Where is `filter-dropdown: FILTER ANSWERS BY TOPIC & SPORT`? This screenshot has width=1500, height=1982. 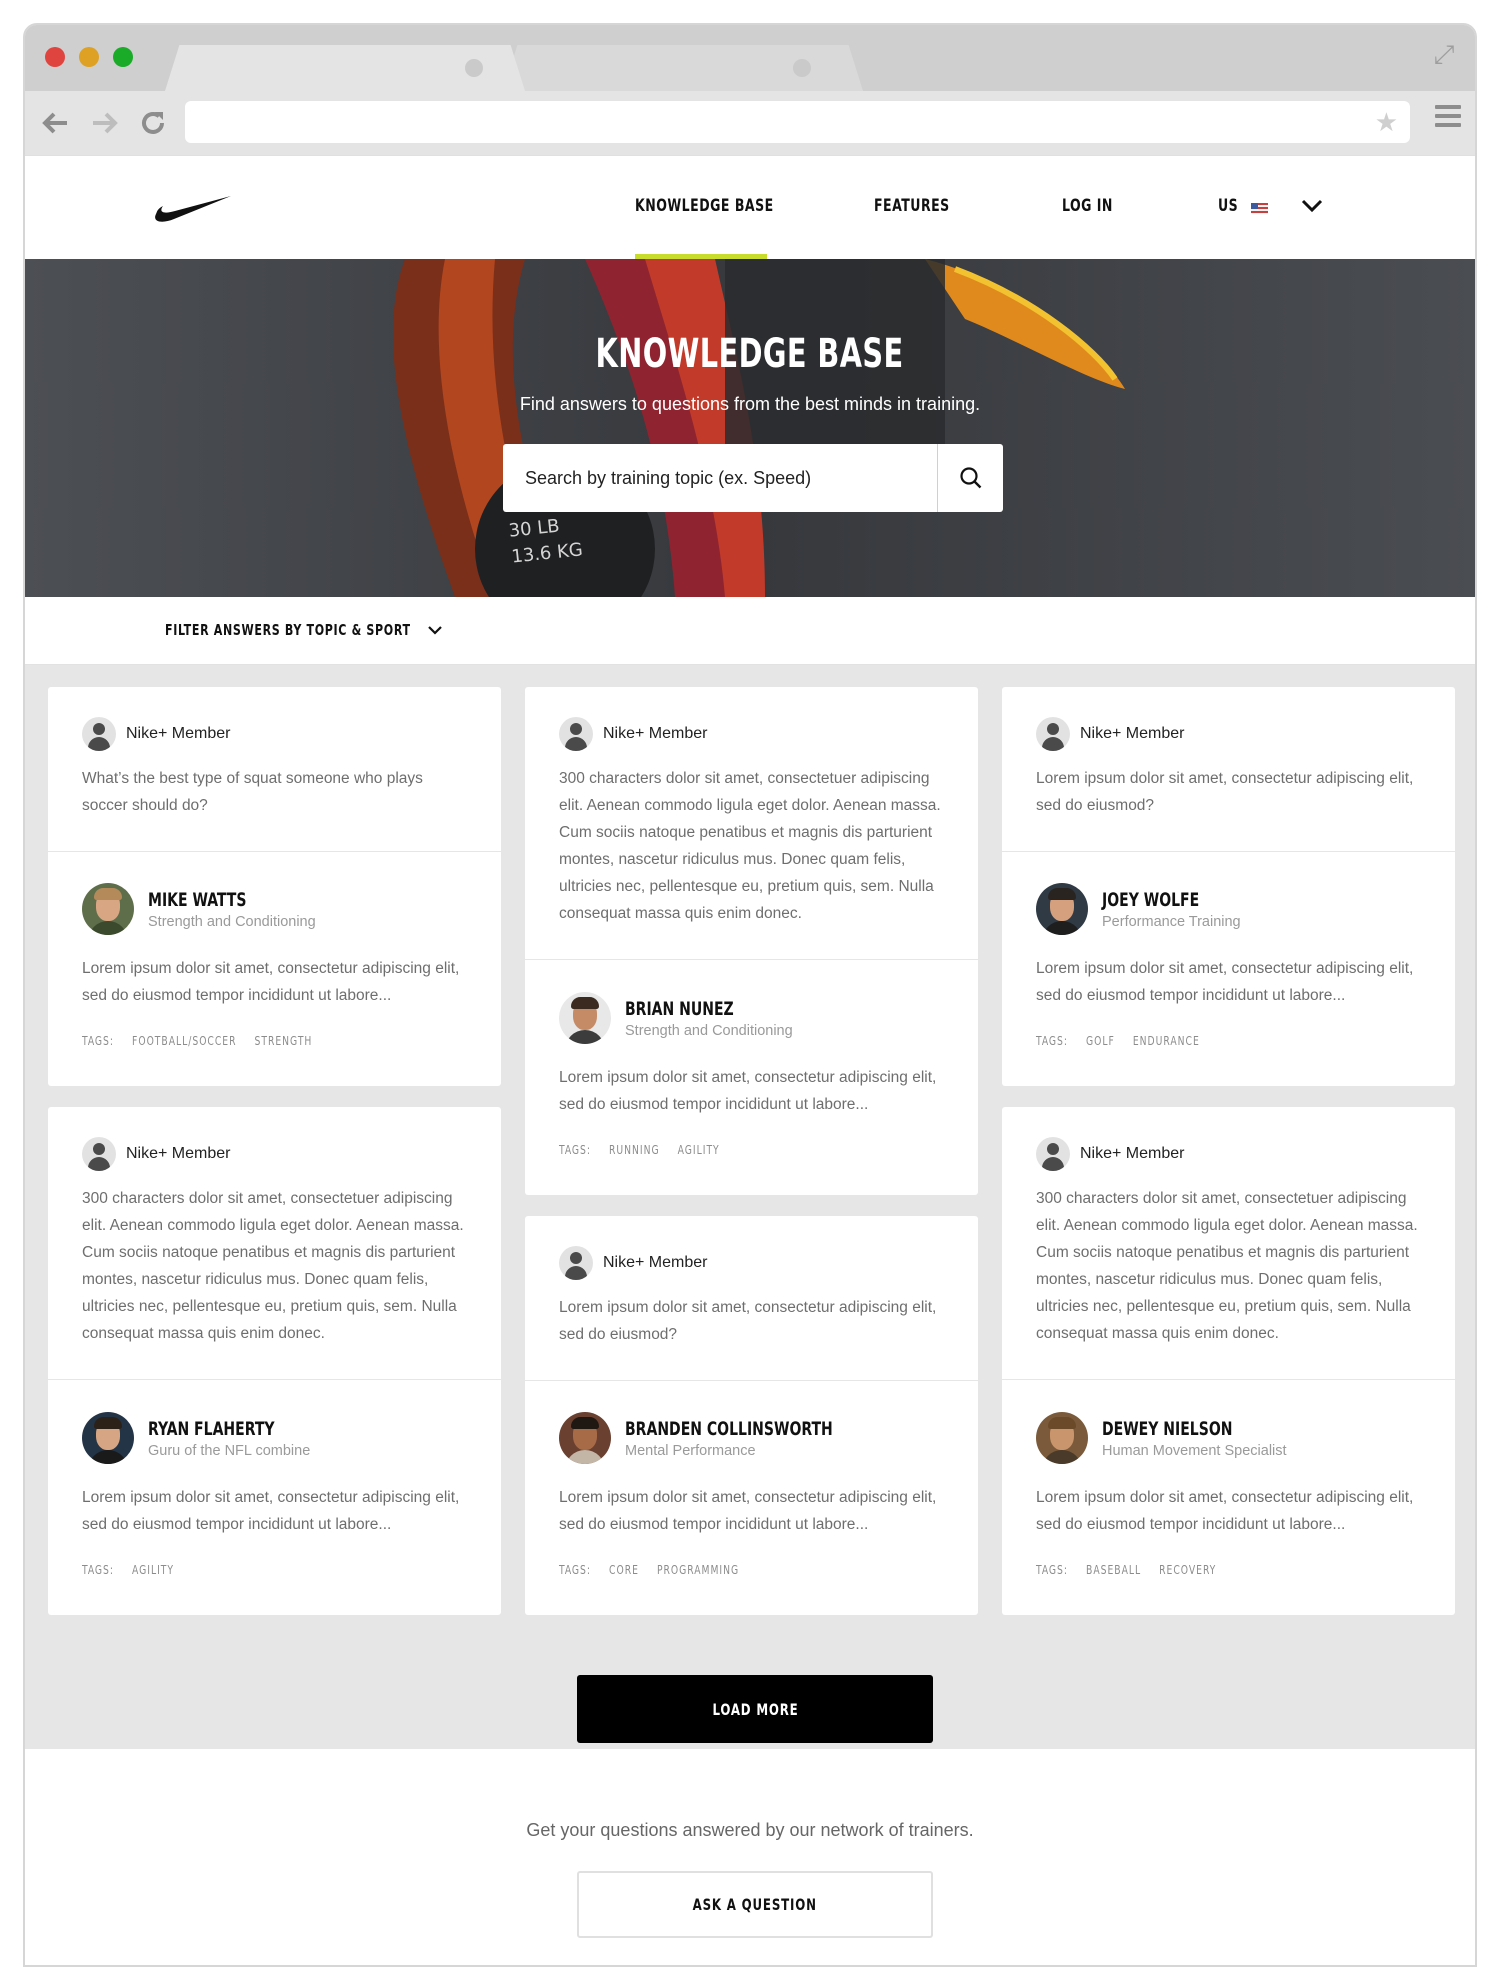
filter-dropdown: FILTER ANSWERS BY TOPIC & SPORT is located at coordinates (288, 630).